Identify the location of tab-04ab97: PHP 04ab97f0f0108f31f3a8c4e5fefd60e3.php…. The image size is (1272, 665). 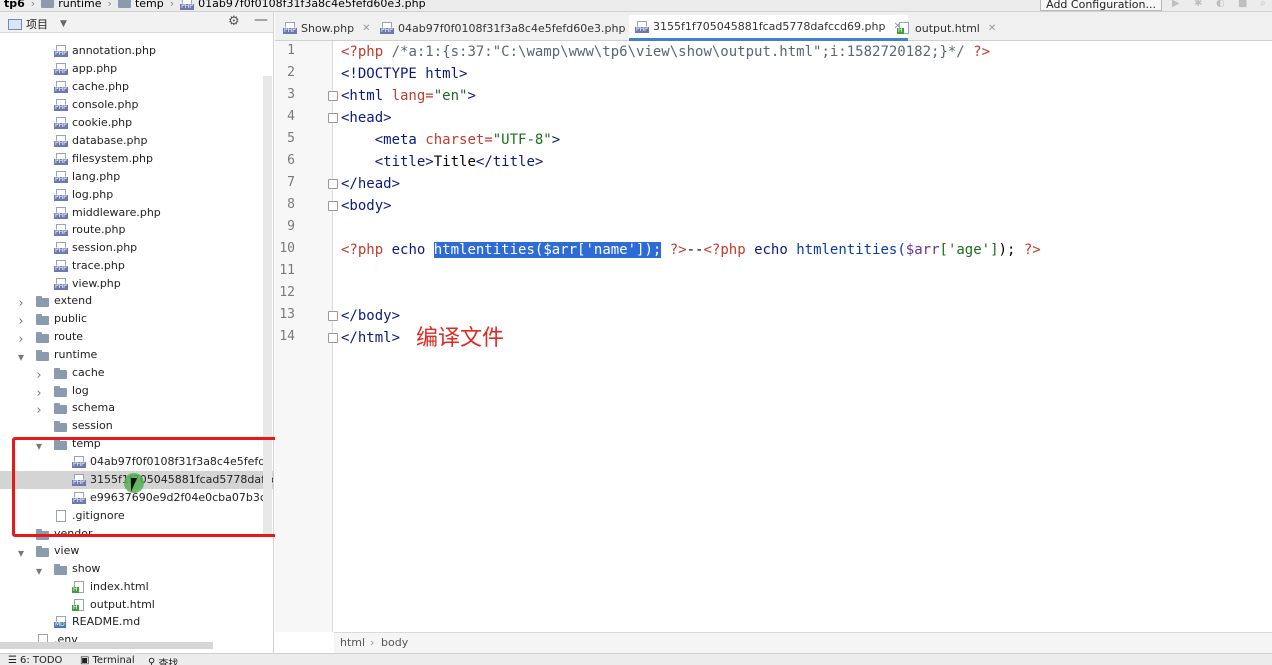
(511, 28).